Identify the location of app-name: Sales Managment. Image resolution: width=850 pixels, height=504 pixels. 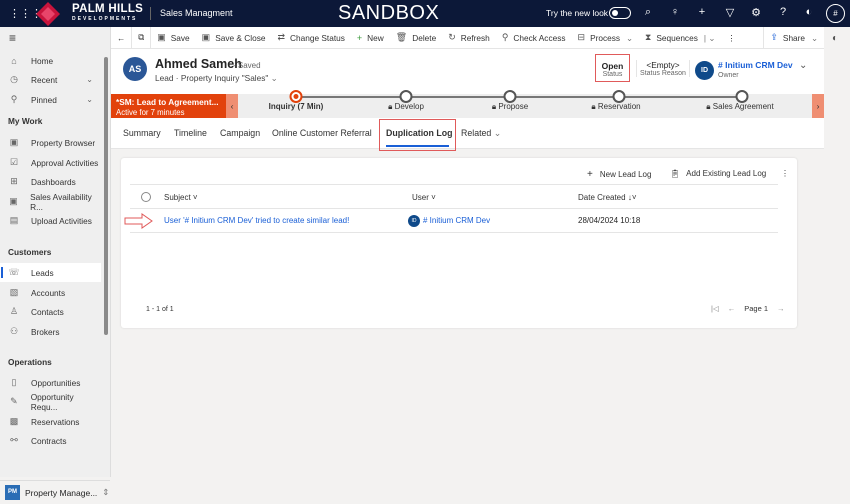
(196, 13).